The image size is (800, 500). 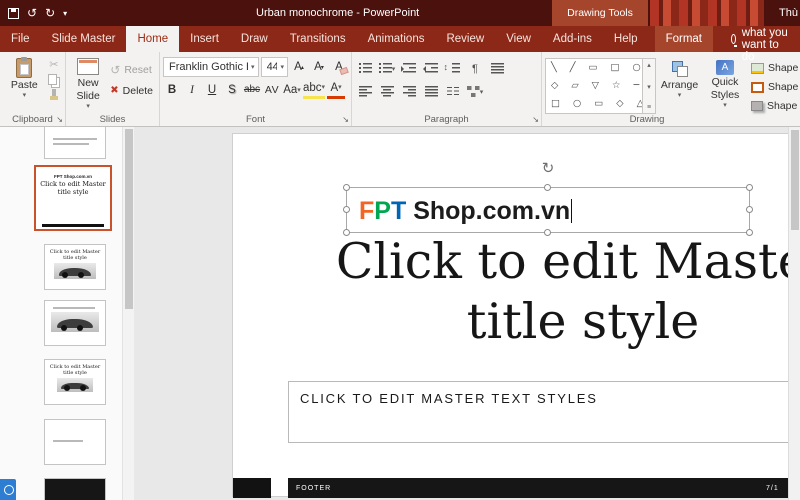 What do you see at coordinates (757, 106) in the screenshot?
I see `shape-effects-icon` at bounding box center [757, 106].